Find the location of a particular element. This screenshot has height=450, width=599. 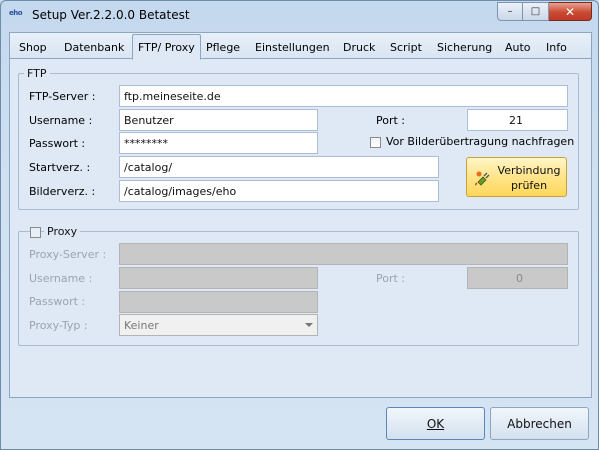

ftp-password-input: ******** is located at coordinates (218, 143).